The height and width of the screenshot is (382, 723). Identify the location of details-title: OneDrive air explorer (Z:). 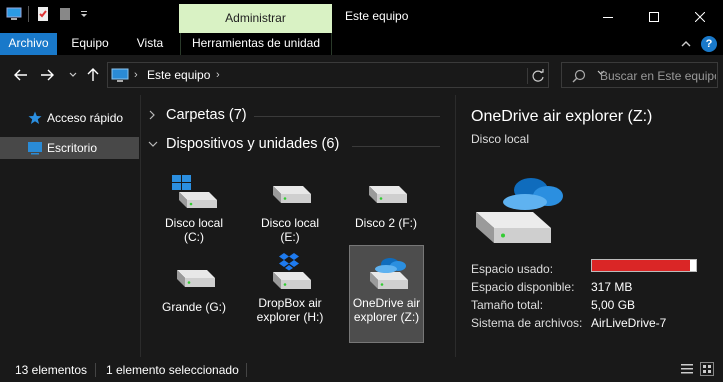
(562, 116).